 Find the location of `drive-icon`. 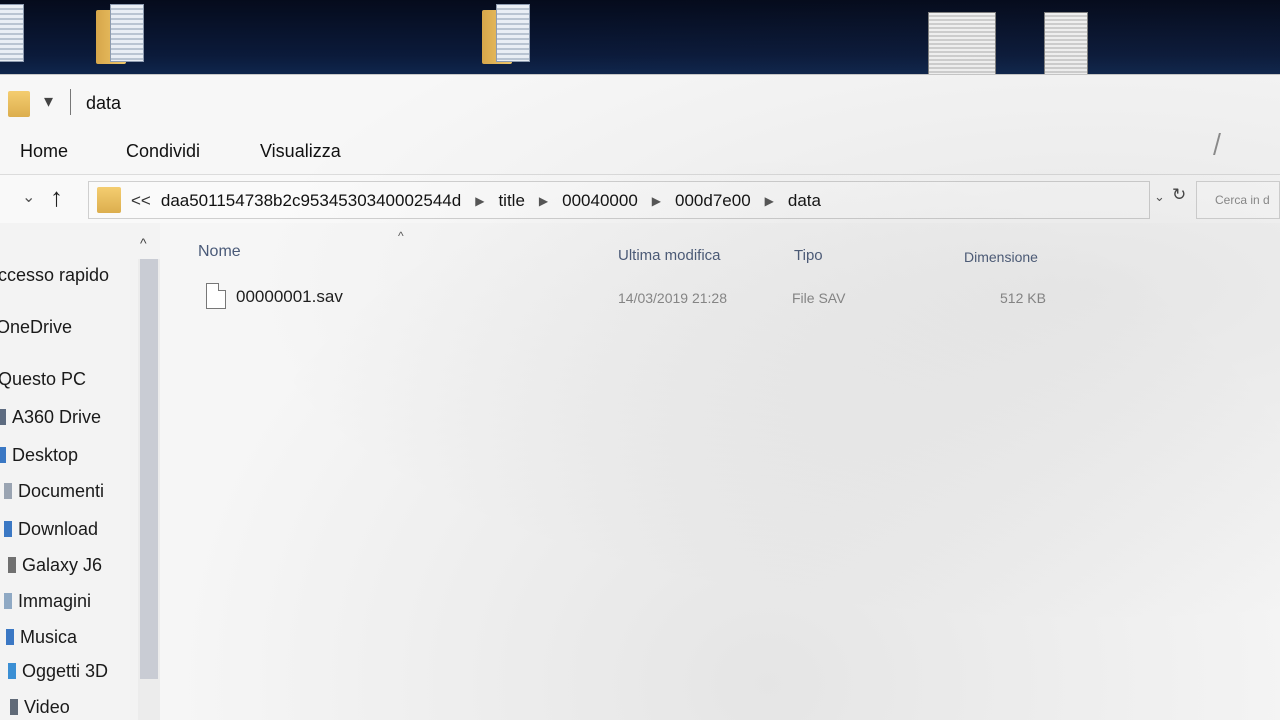

drive-icon is located at coordinates (3, 417).